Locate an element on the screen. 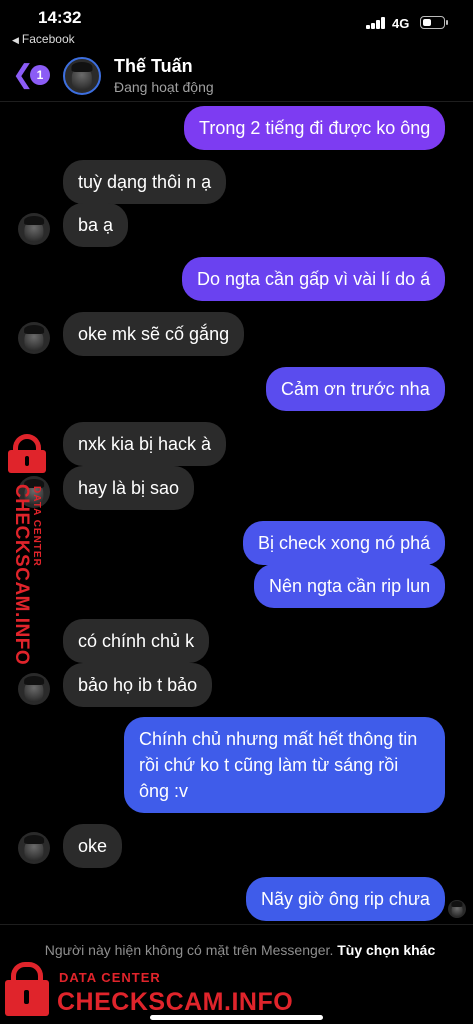 The height and width of the screenshot is (1024, 473). message-bubble-outgoing: Cảm ơn trước nha is located at coordinates (355, 389).